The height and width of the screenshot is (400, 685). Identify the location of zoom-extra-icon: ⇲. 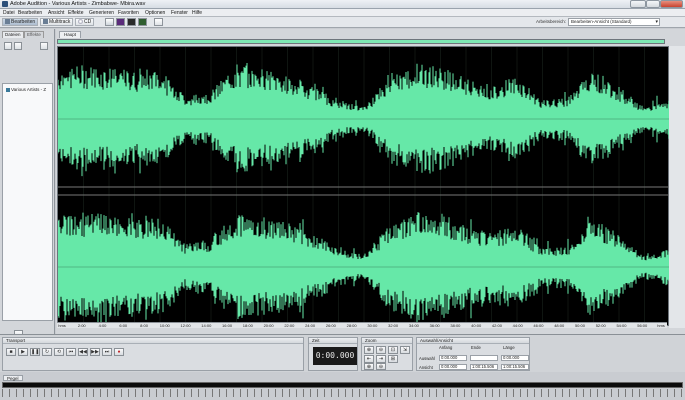
(405, 350).